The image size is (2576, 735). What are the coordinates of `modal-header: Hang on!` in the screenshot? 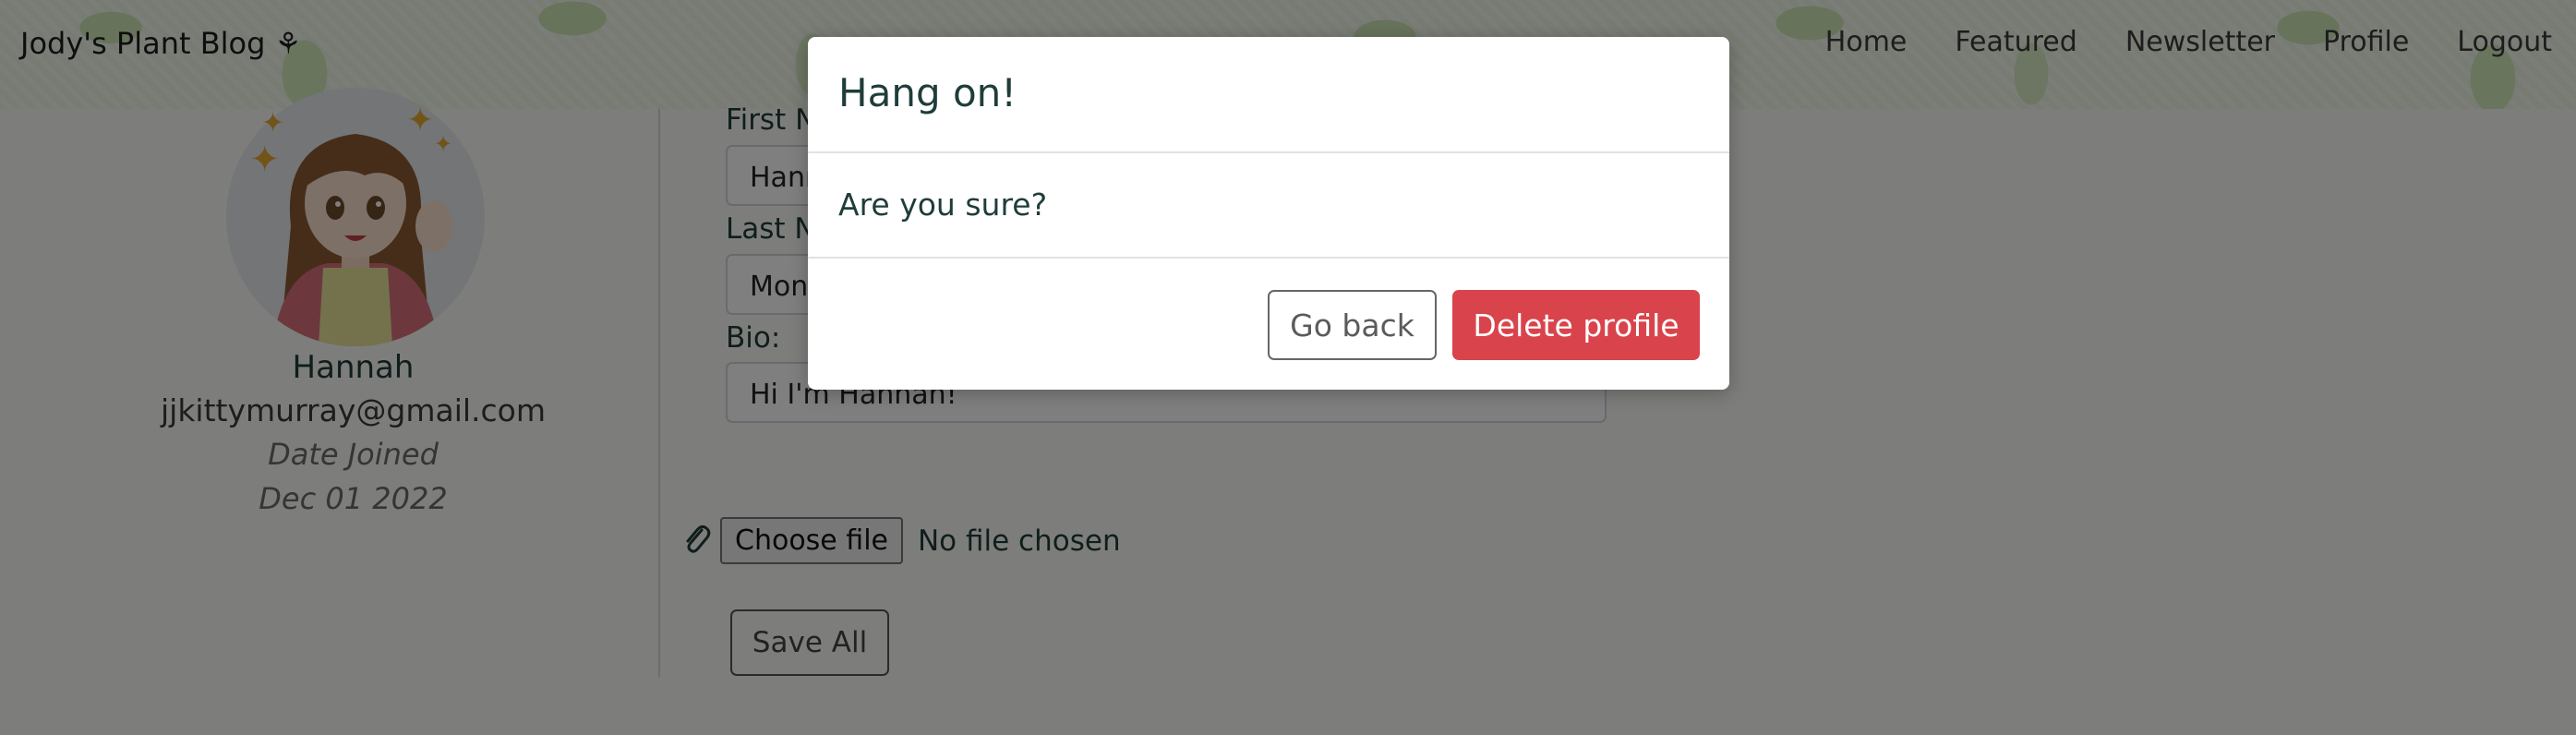 It's located at (1268, 95).